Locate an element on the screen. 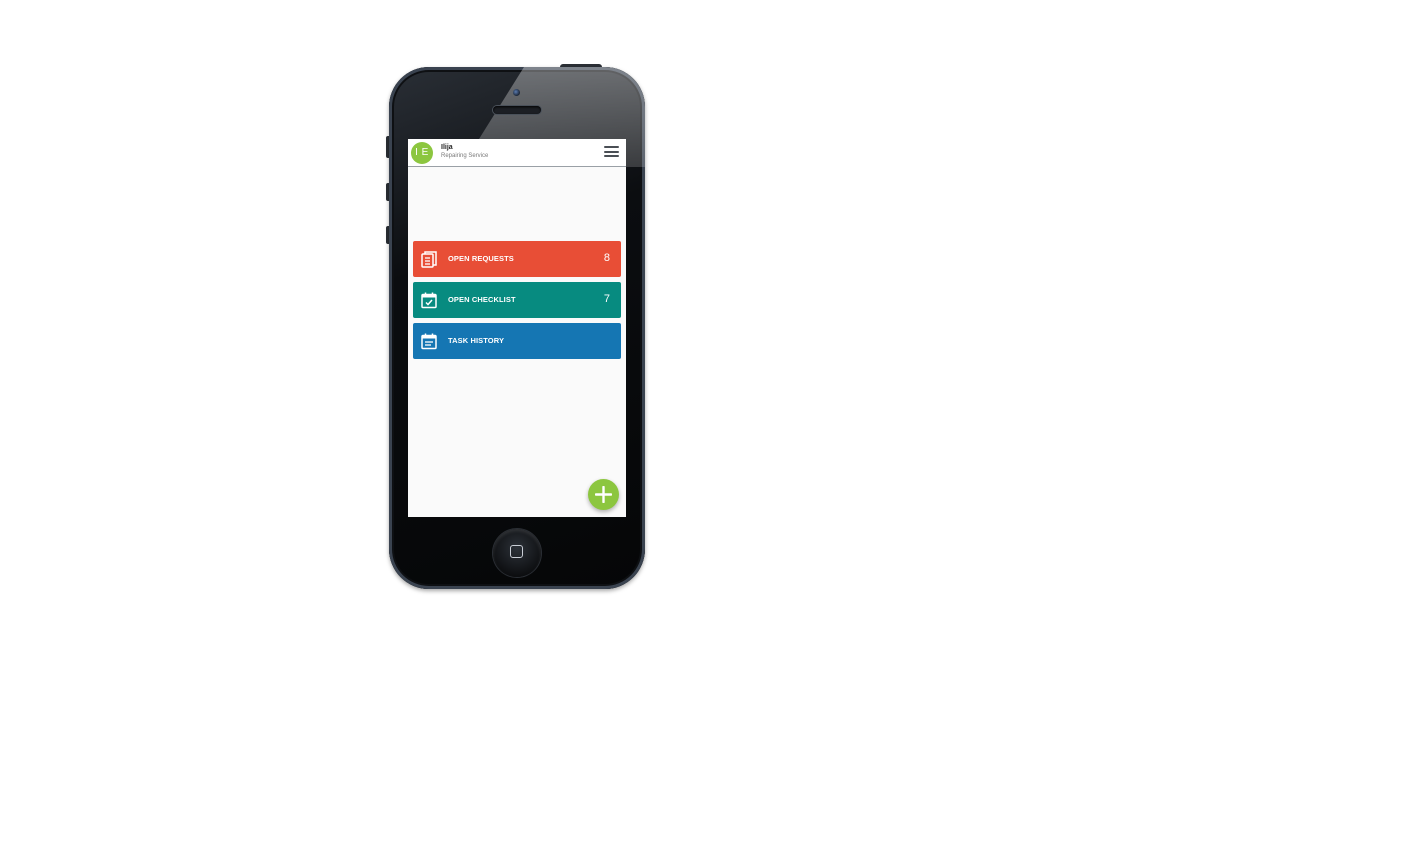 The image size is (1423, 866). calendar-notes-icon is located at coordinates (429, 341).